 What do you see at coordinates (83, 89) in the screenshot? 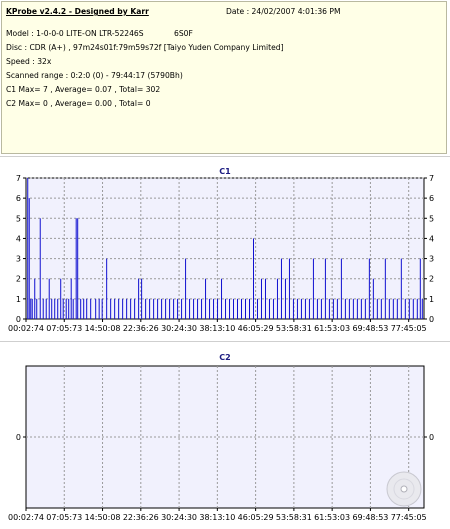
I see `c1-stats: C1 Max= 7 , Average= 0.07 , Total= 302` at bounding box center [83, 89].